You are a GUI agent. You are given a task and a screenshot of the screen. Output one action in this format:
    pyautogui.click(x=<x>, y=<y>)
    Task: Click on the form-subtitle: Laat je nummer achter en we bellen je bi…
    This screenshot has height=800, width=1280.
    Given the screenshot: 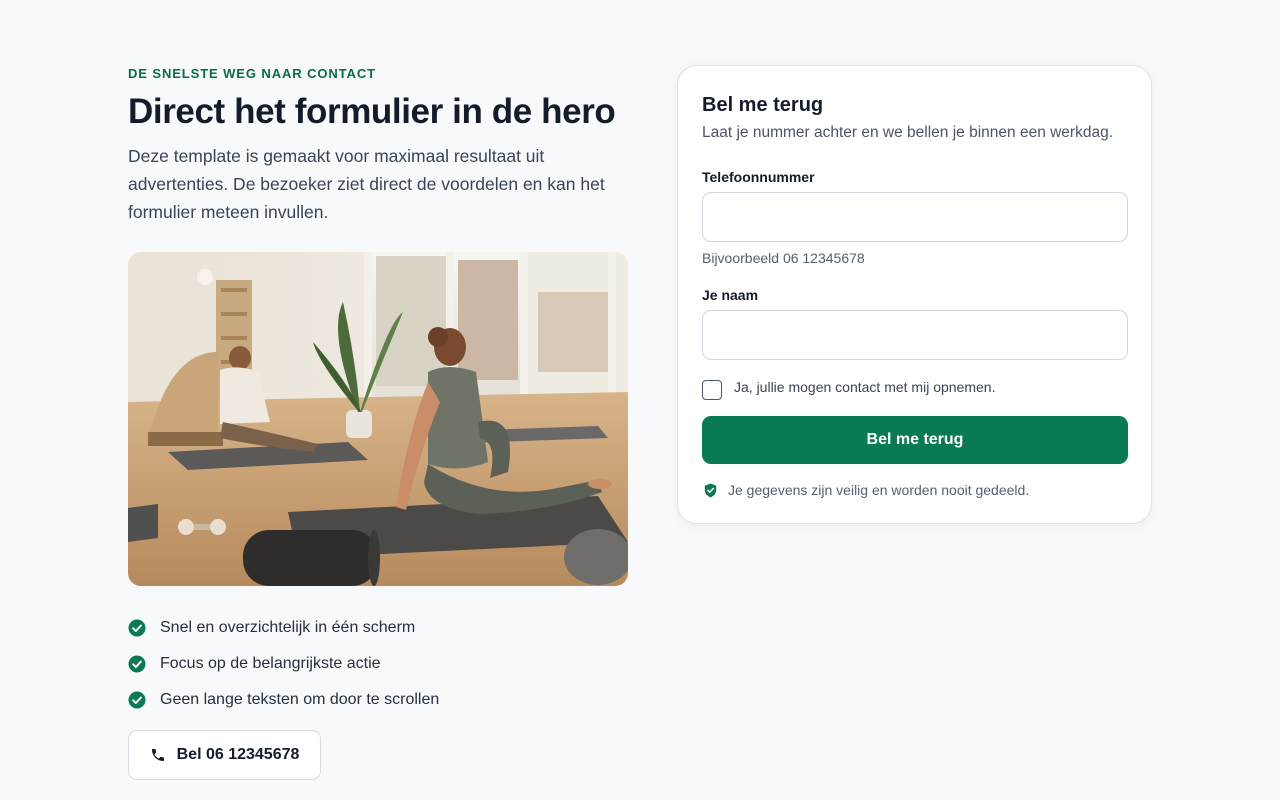 What is the action you would take?
    pyautogui.click(x=908, y=132)
    